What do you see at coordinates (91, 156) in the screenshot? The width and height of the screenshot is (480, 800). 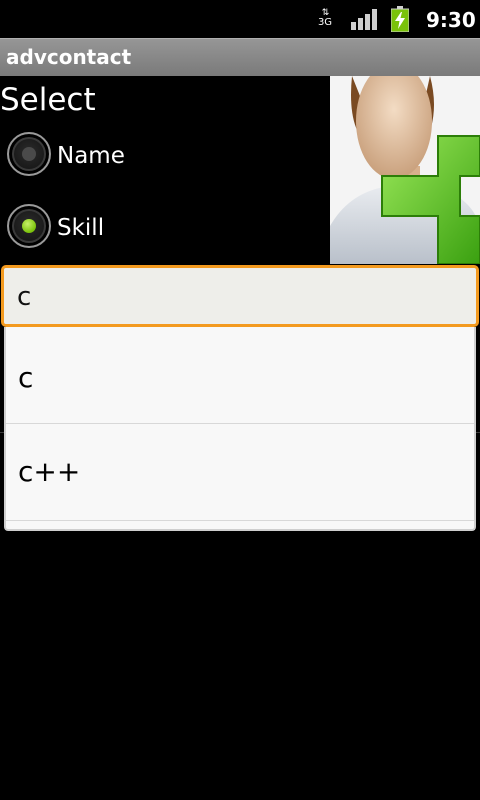 I see `radio-name-label: Name` at bounding box center [91, 156].